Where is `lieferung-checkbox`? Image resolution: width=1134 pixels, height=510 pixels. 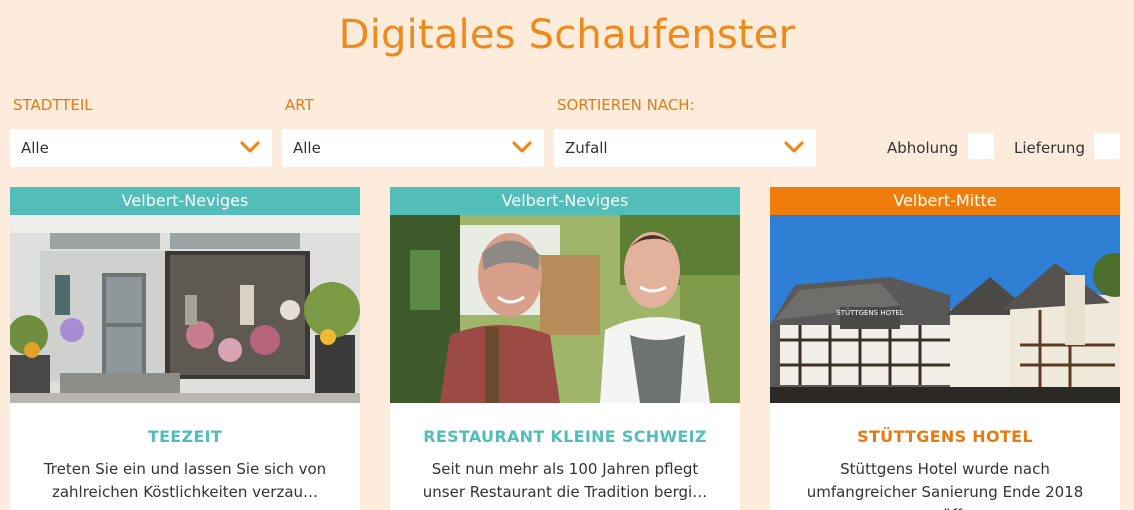
lieferung-checkbox is located at coordinates (1107, 146).